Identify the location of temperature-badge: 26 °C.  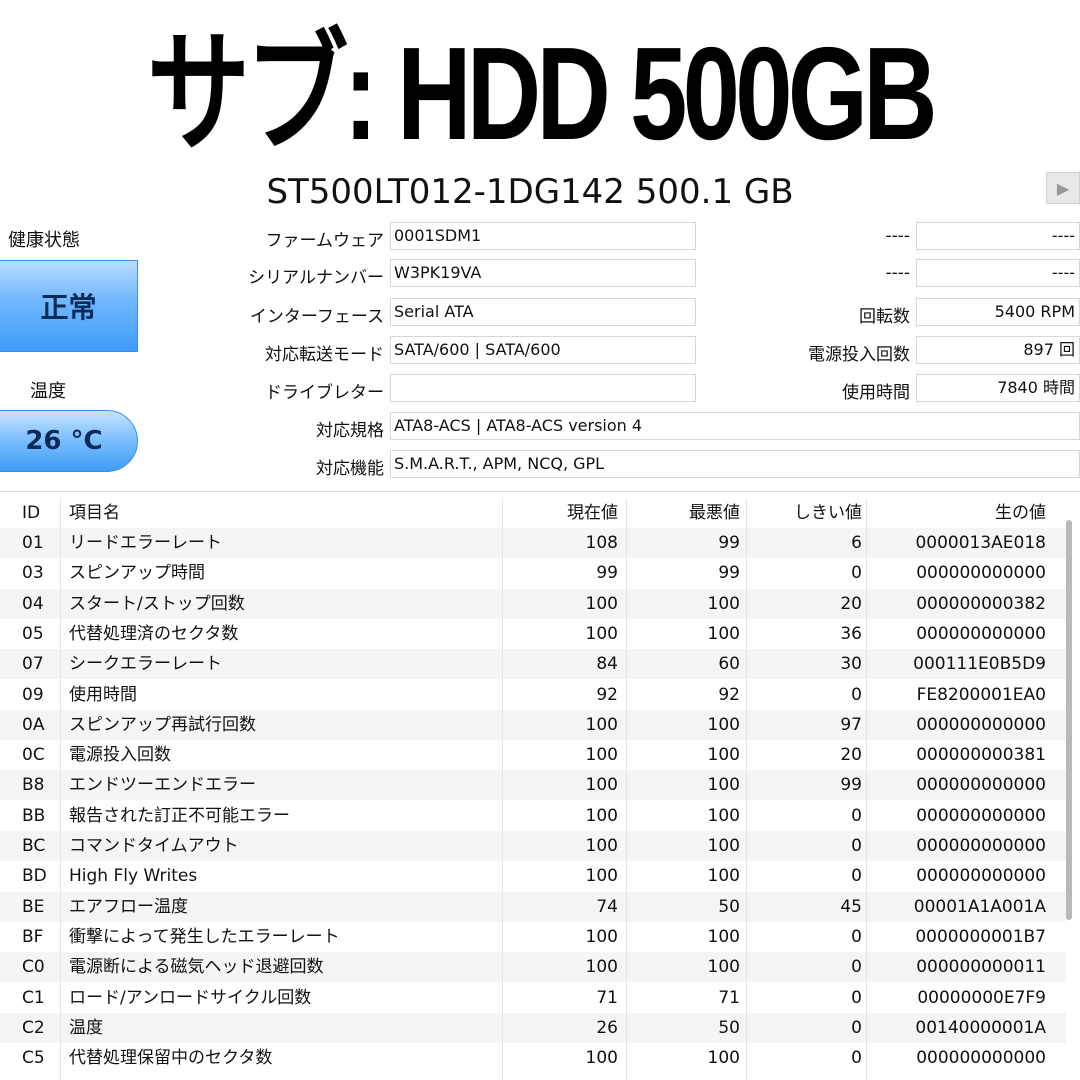
(69, 441).